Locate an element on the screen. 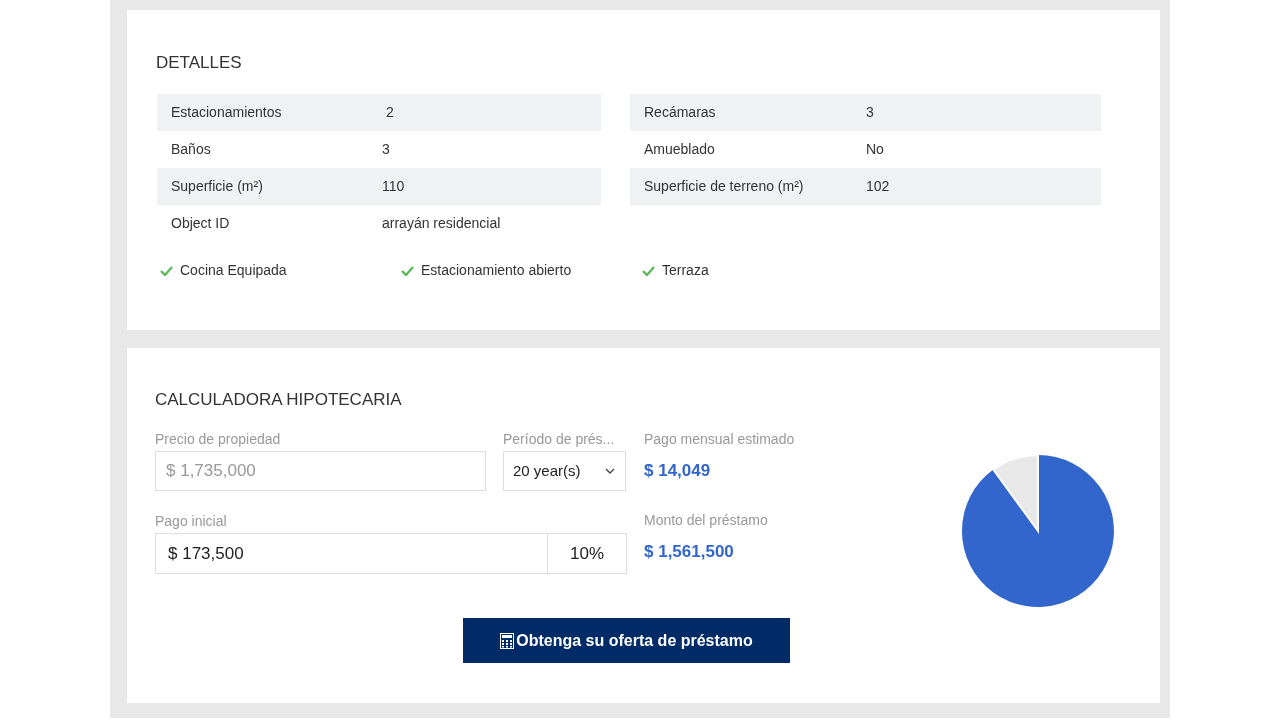  result-label: Monto del préstamo is located at coordinates (706, 520).